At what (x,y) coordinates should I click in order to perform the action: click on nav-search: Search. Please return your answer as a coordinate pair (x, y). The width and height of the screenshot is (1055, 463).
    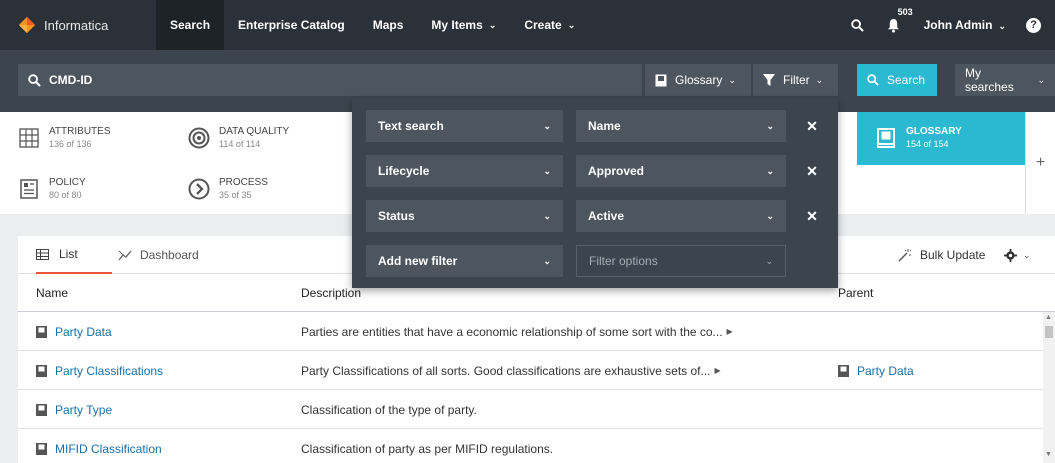
    Looking at the image, I should click on (190, 25).